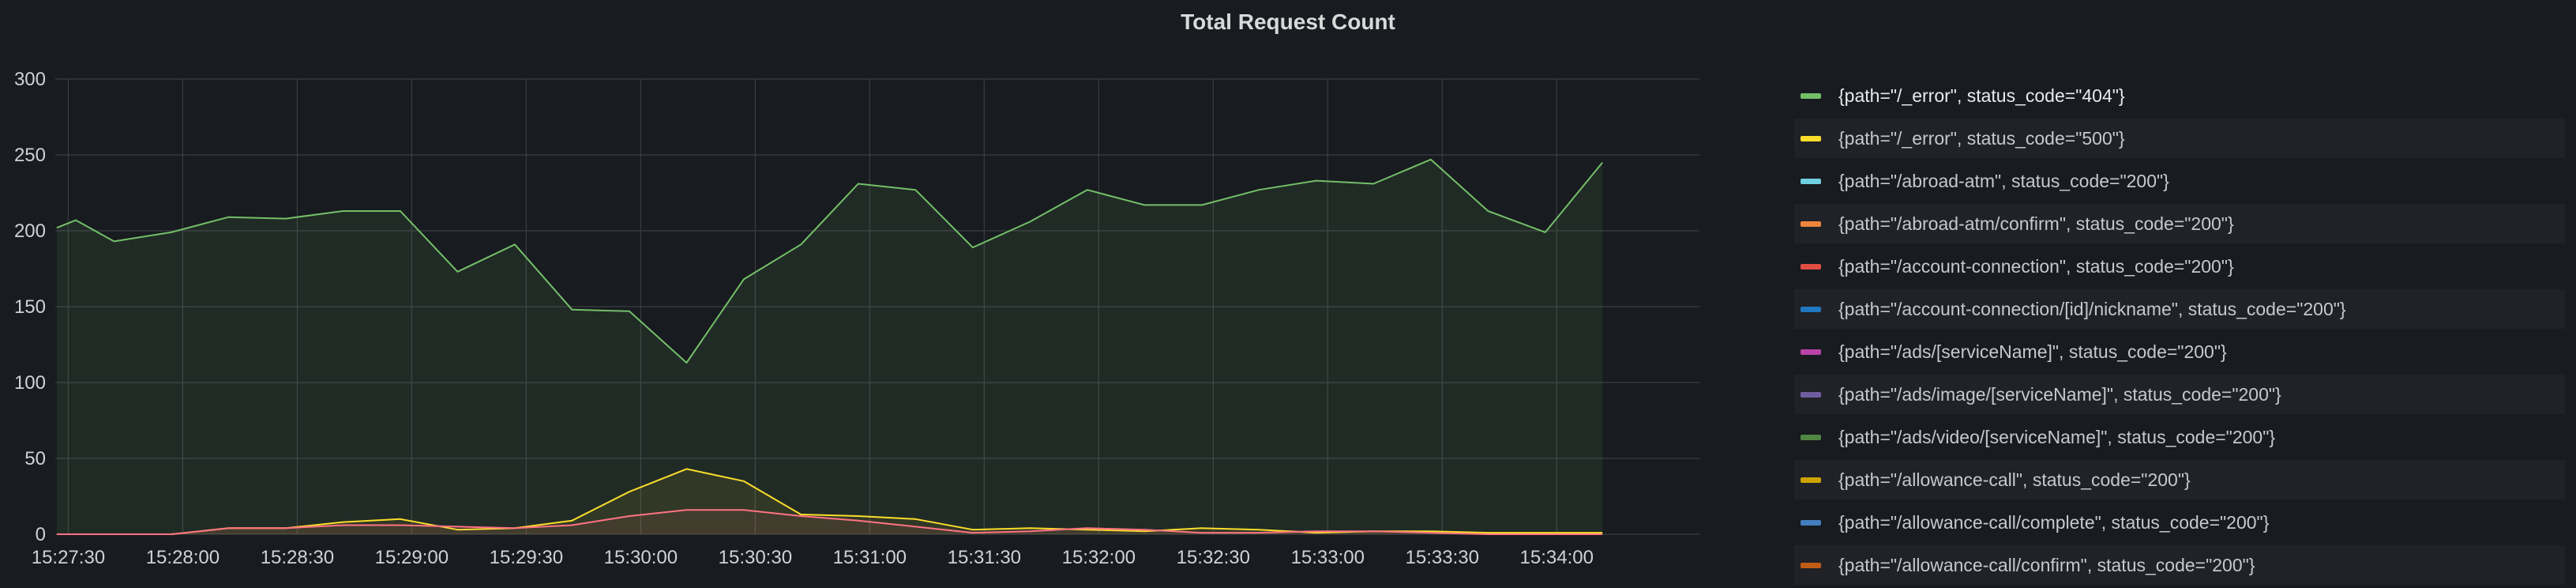  Describe the element at coordinates (30, 155) in the screenshot. I see `y-tick-label: 250` at that location.